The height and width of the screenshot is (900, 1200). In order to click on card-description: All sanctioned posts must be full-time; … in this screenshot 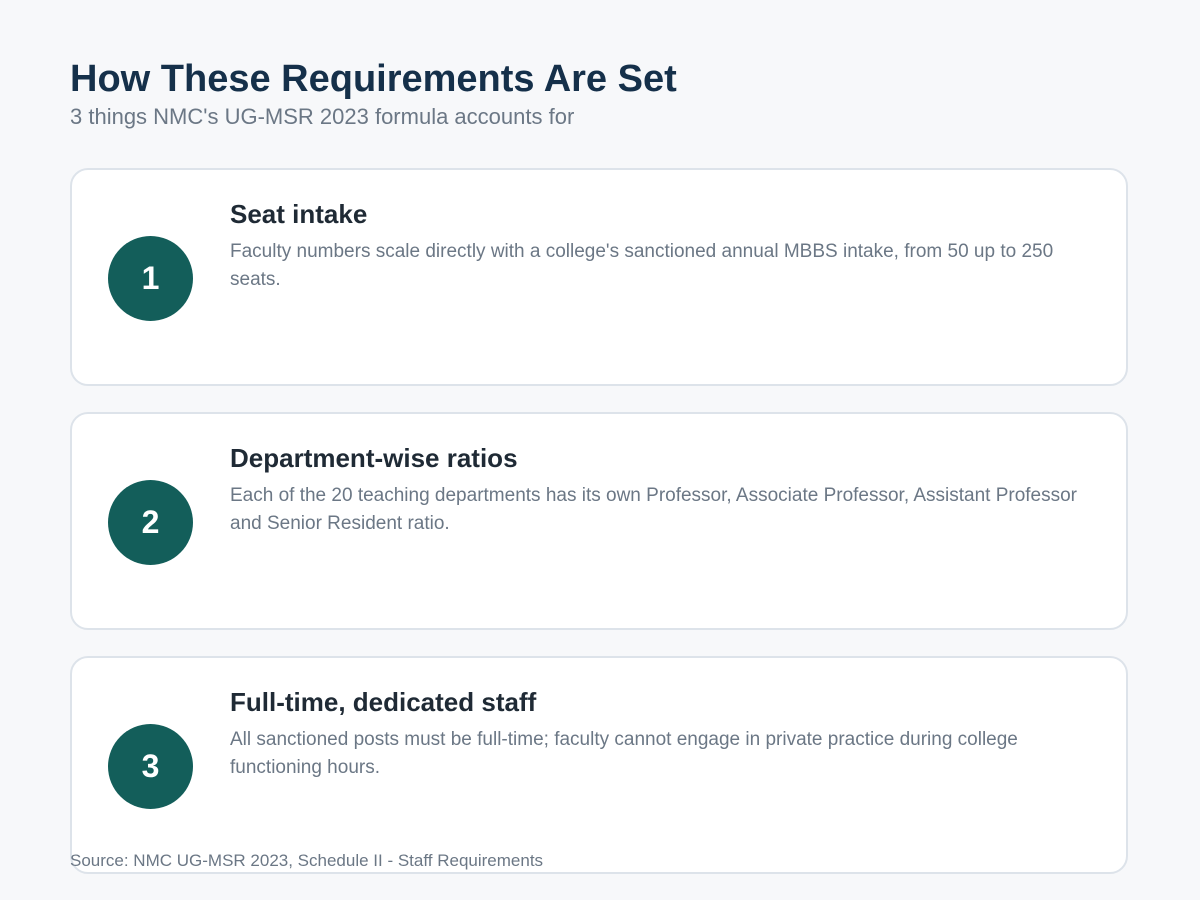, I will do `click(624, 753)`.